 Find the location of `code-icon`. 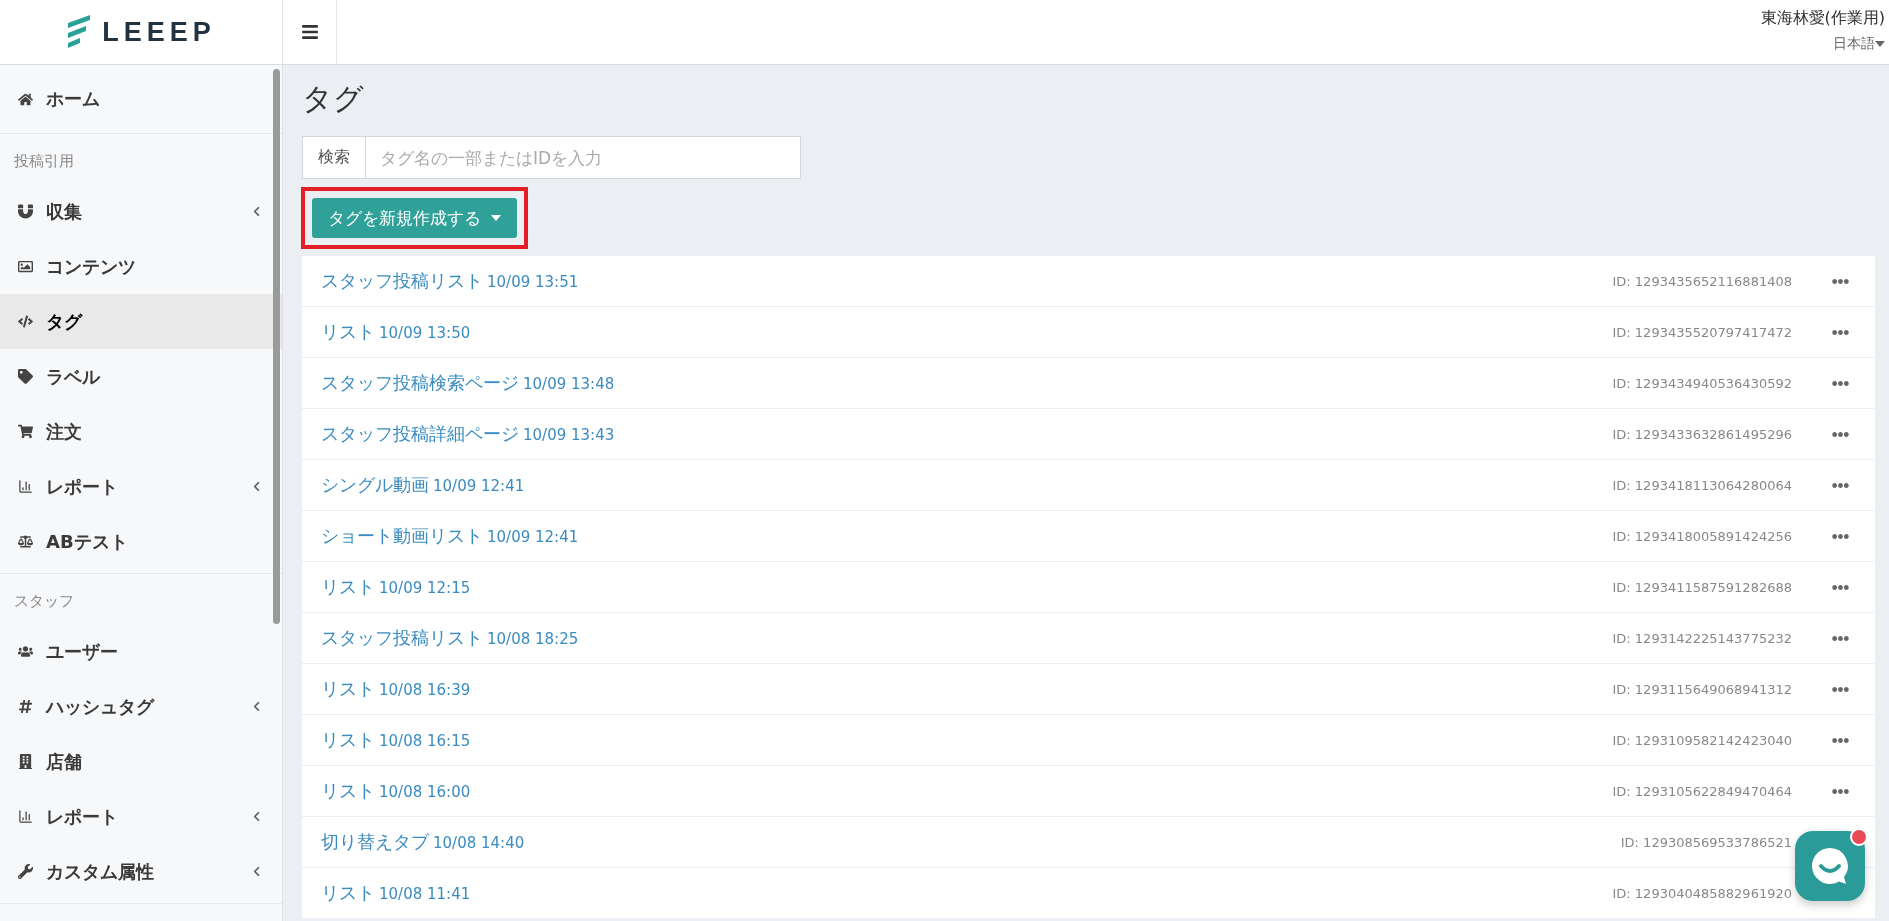

code-icon is located at coordinates (25, 321).